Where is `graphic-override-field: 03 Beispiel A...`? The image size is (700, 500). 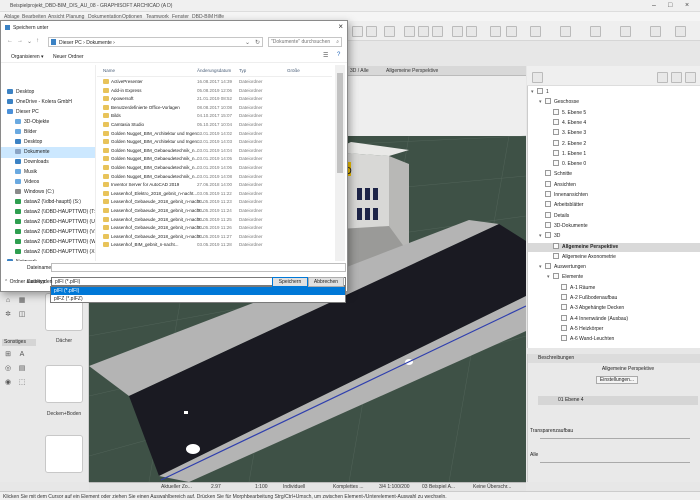 graphic-override-field: 03 Beispiel A... is located at coordinates (438, 487).